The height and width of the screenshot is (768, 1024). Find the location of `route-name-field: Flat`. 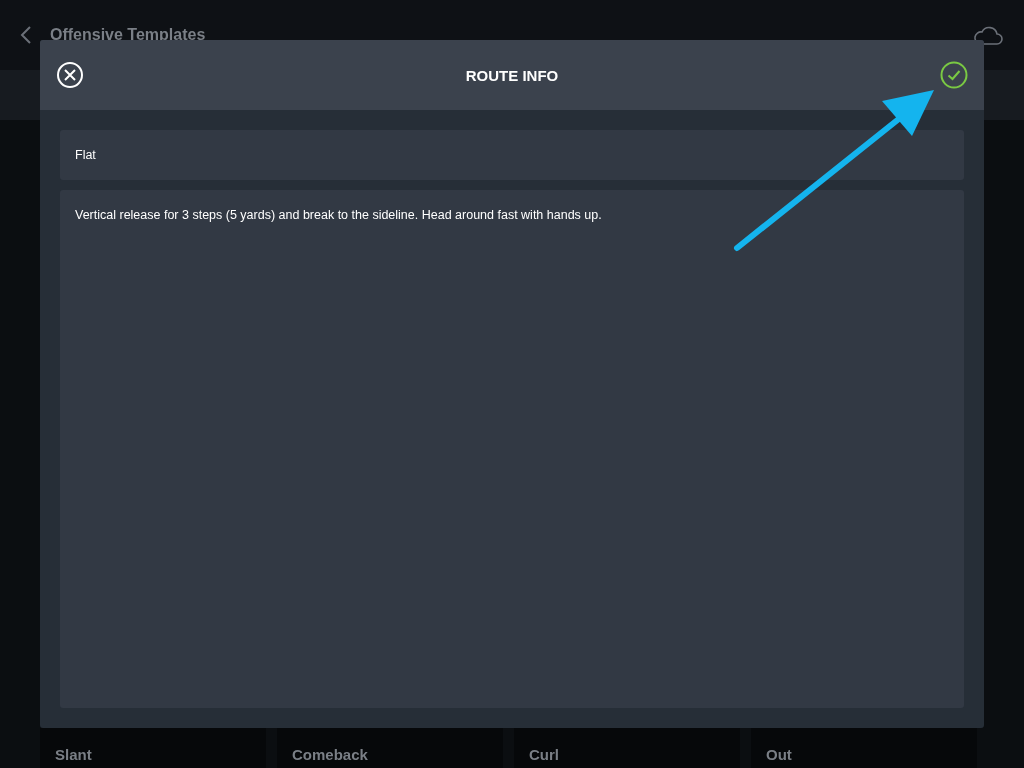

route-name-field: Flat is located at coordinates (512, 155).